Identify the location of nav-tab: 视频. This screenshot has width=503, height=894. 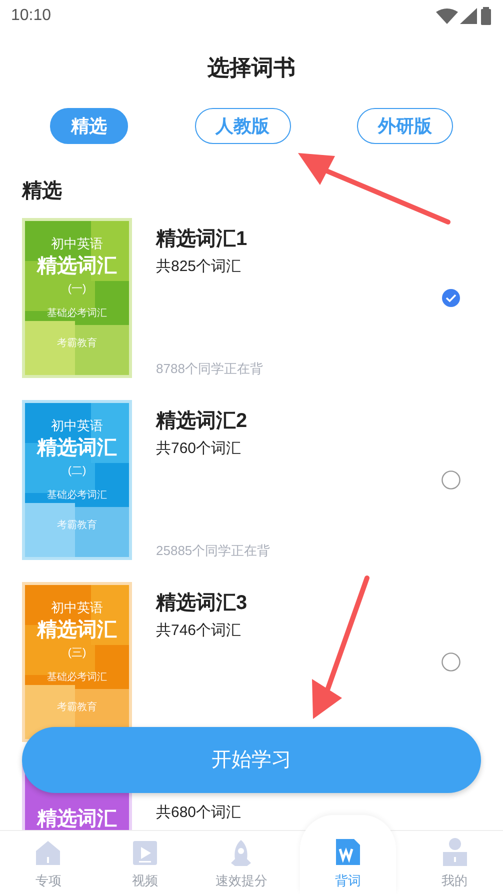
(145, 862).